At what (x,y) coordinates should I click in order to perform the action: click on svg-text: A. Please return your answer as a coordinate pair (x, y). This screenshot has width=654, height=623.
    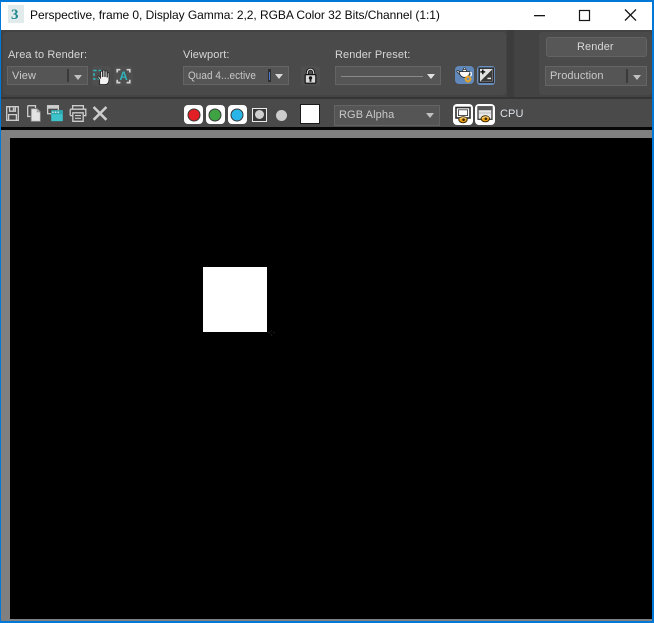
    Looking at the image, I should click on (123, 77).